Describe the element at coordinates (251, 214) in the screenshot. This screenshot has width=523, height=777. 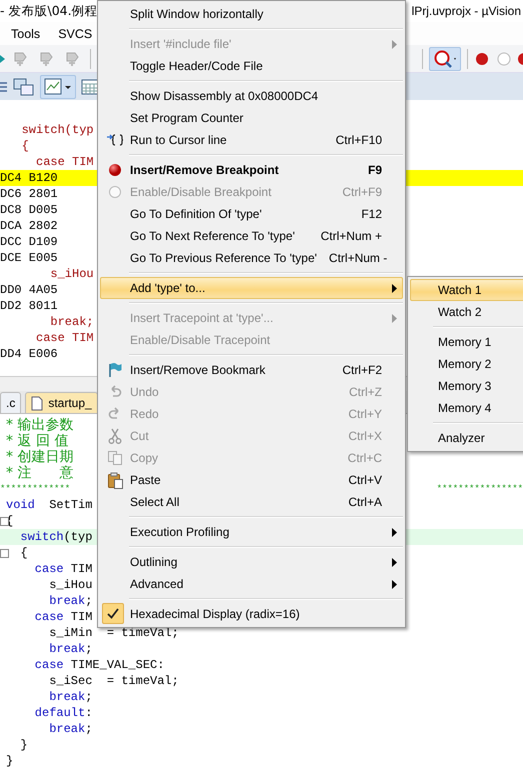
I see `menu-item: Go To Definition Of 'type' F12` at that location.